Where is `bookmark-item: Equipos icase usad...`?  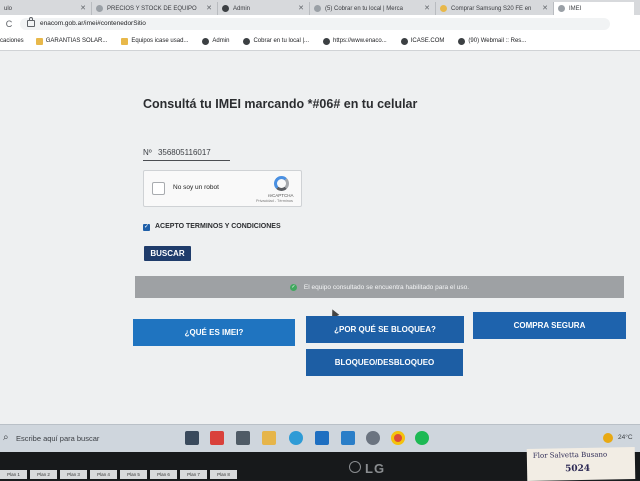
bookmark-item: Equipos icase usad... is located at coordinates (155, 41).